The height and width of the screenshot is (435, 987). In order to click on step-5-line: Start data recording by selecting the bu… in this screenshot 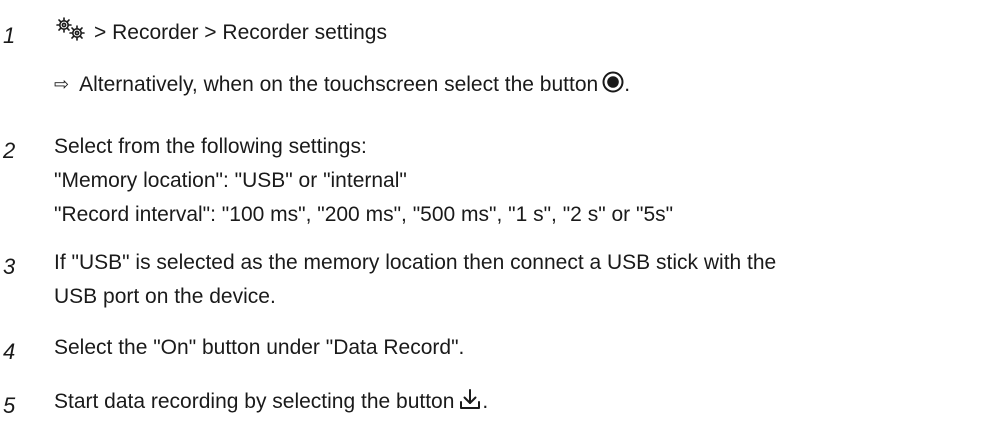, I will do `click(515, 402)`.